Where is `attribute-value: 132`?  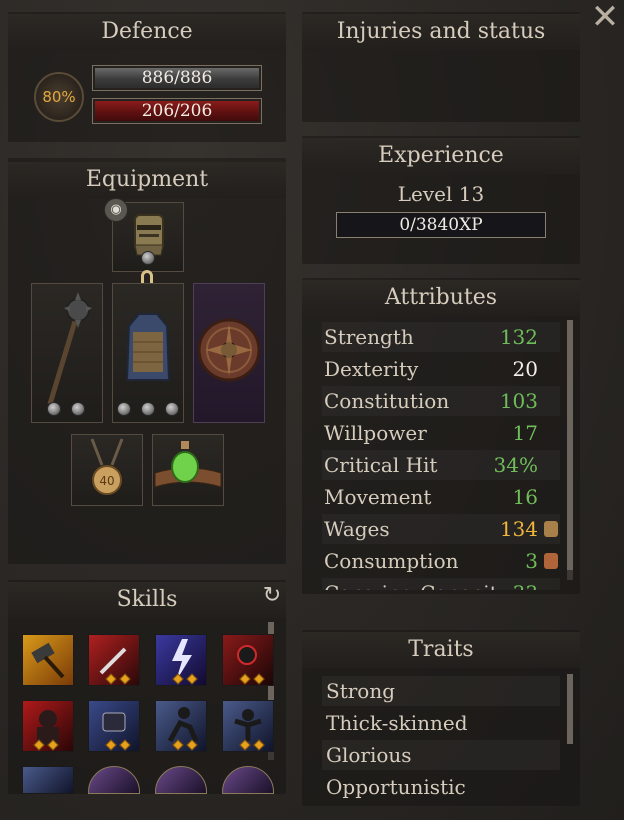 attribute-value: 132 is located at coordinates (518, 337).